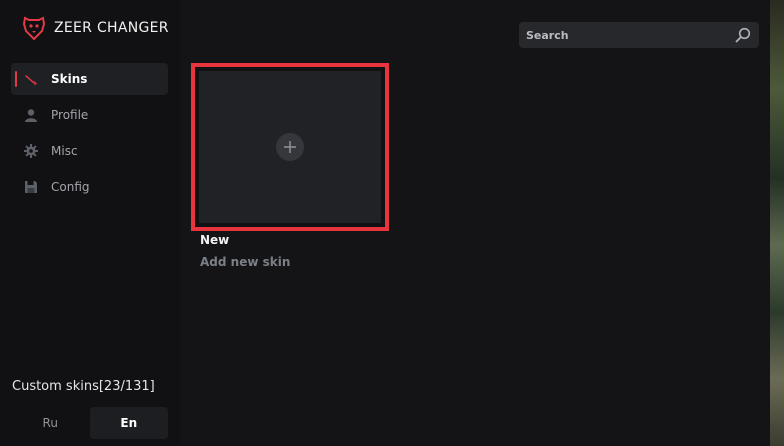 The image size is (784, 446). What do you see at coordinates (245, 262) in the screenshot?
I see `card-subtitle: Add new skin` at bounding box center [245, 262].